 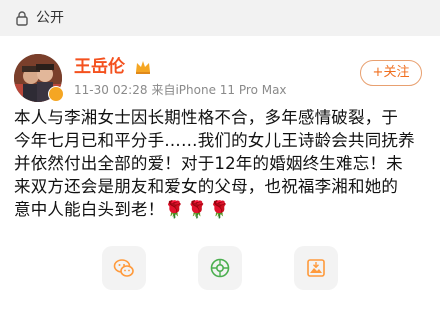 What do you see at coordinates (206, 117) in the screenshot?
I see `post-line: 本人与李湘女士因长期性格不合，多年感情破裂，于` at bounding box center [206, 117].